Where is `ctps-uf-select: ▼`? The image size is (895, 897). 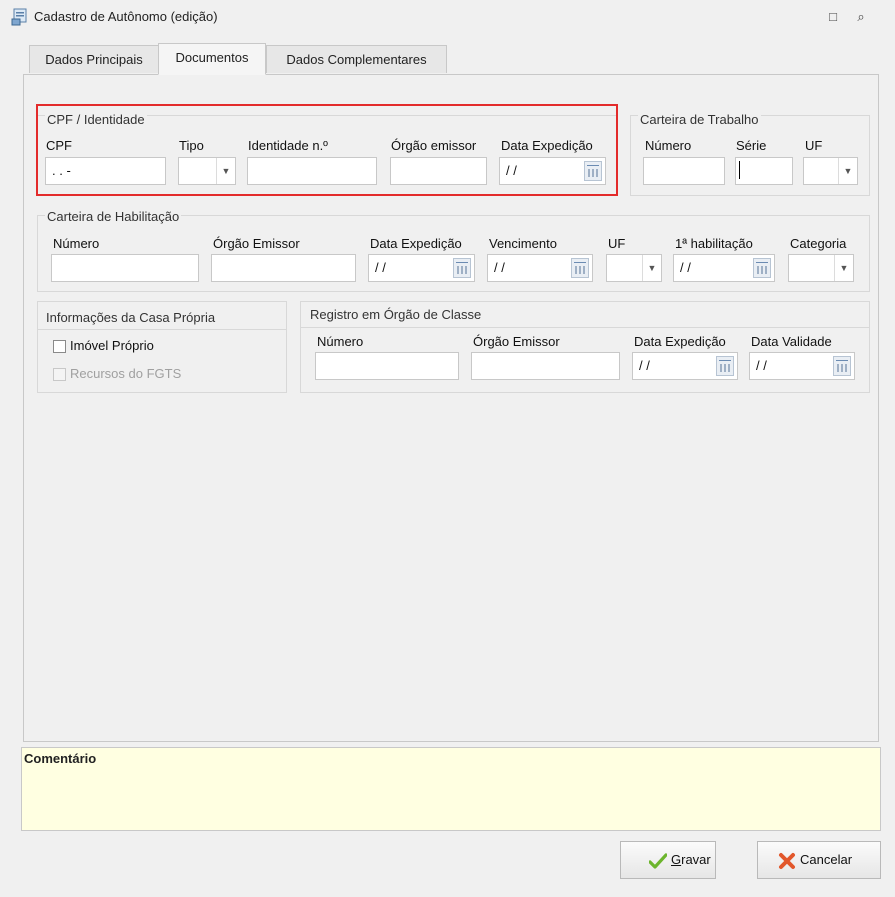 ctps-uf-select: ▼ is located at coordinates (830, 171).